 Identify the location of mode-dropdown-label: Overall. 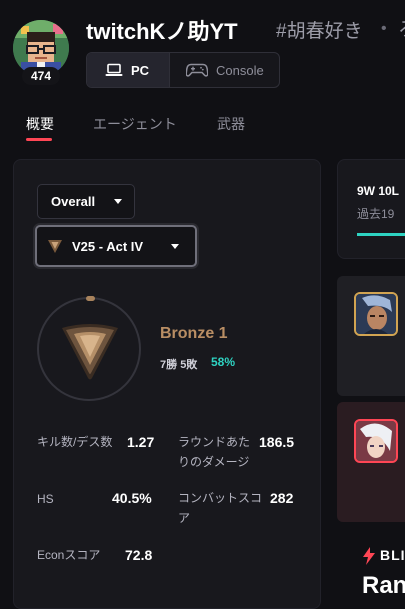
(73, 201).